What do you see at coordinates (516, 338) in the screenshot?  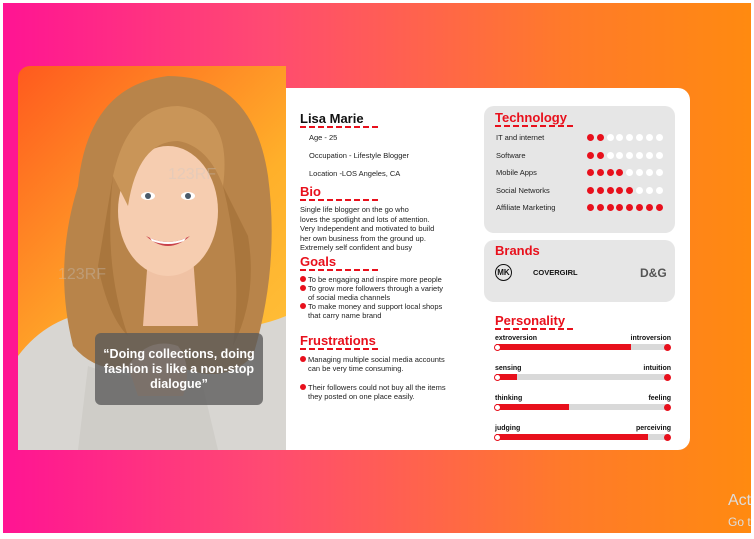 I see `trait-left-label: extroversion` at bounding box center [516, 338].